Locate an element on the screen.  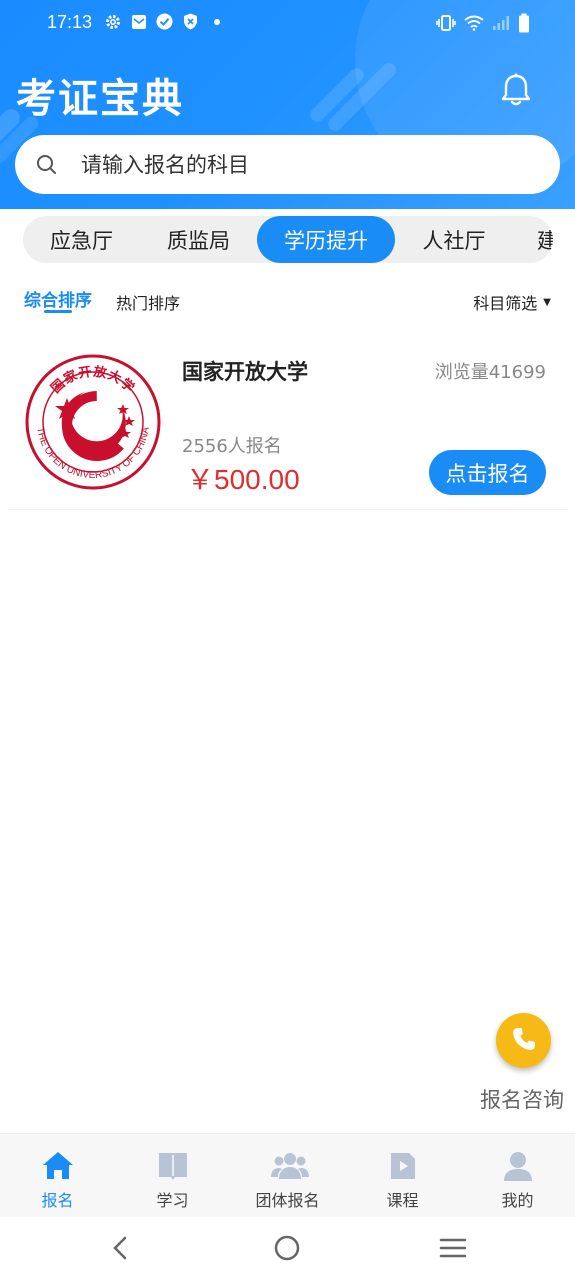
check-circle-icon is located at coordinates (164, 21).